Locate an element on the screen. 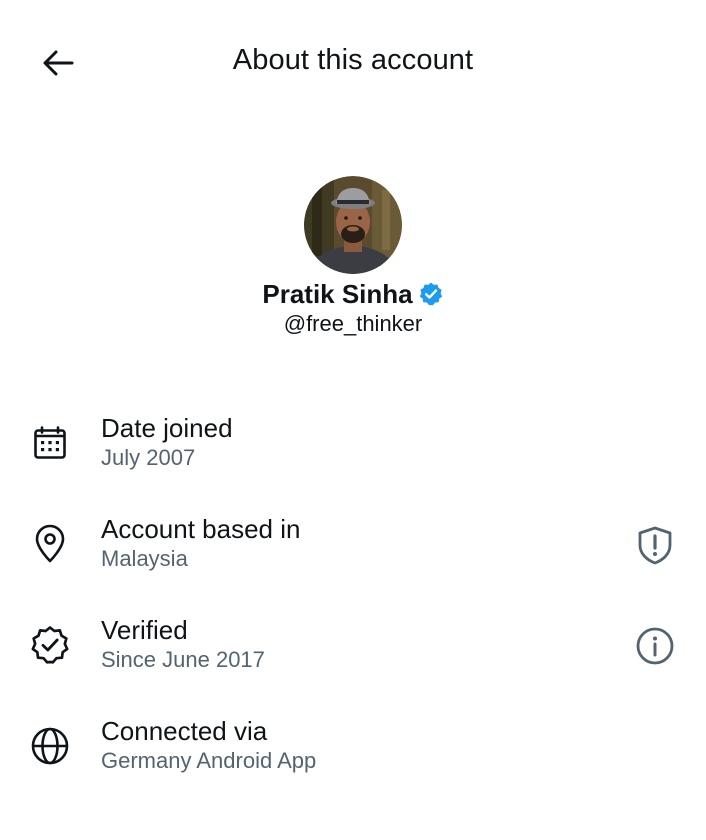 The image size is (706, 840). verified-value: Since June 2017 is located at coordinates (183, 659).